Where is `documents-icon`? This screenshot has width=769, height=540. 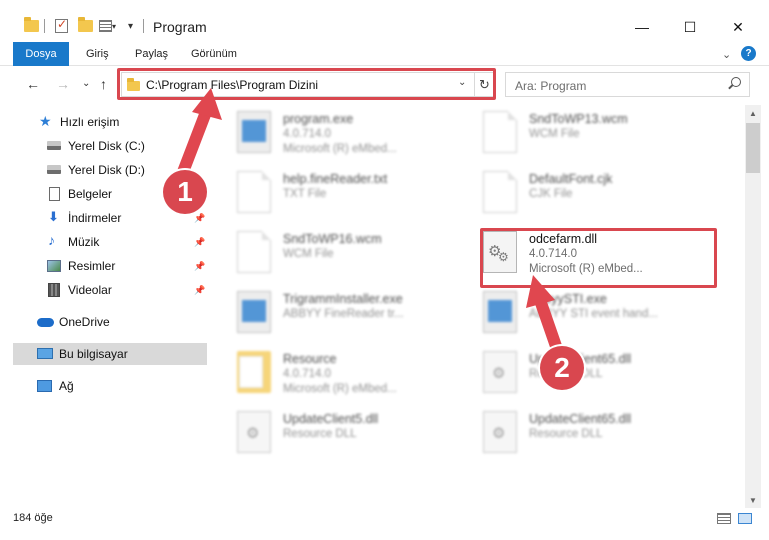
documents-icon is located at coordinates (54, 194).